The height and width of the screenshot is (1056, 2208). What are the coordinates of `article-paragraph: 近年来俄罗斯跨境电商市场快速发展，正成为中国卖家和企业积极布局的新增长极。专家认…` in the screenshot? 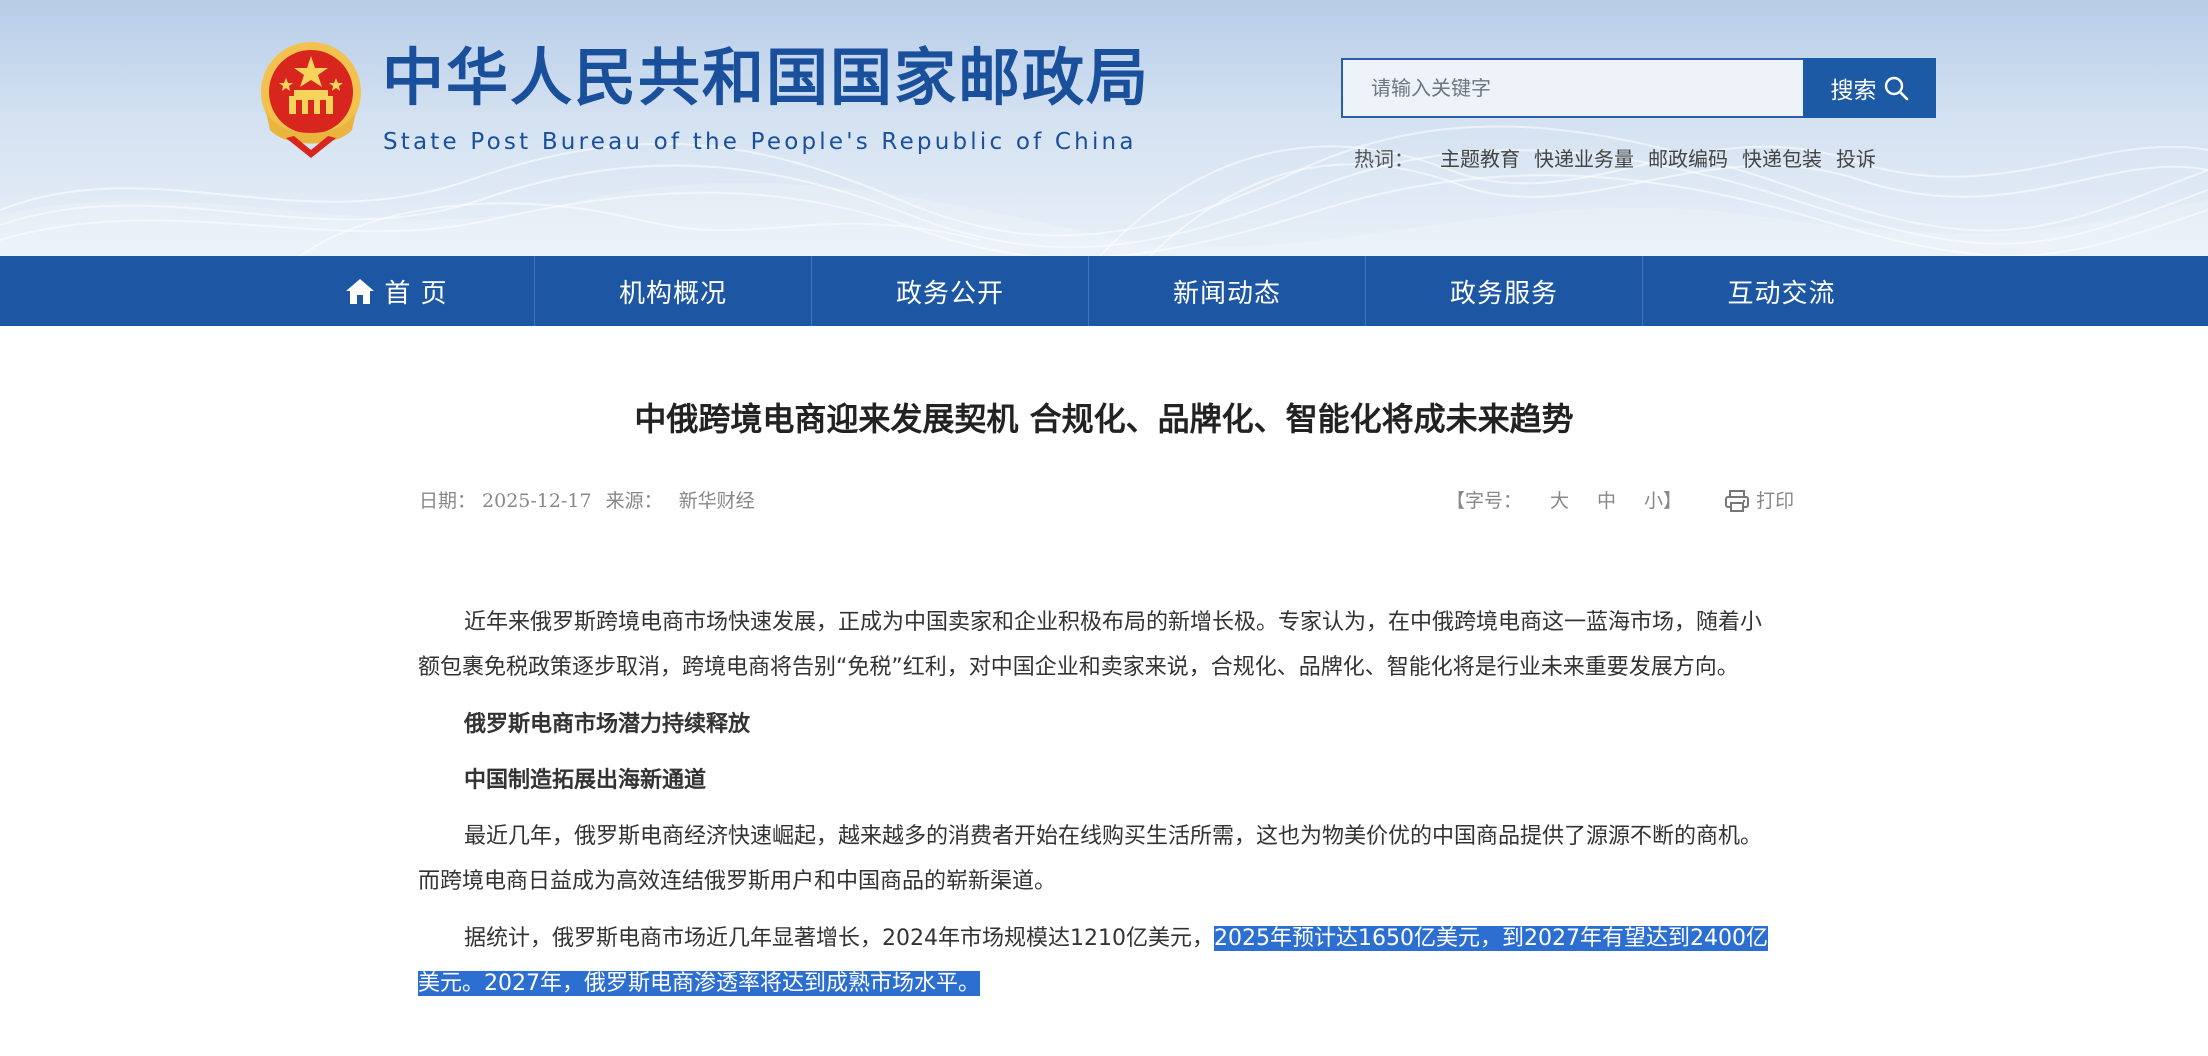 It's located at (1090, 645).